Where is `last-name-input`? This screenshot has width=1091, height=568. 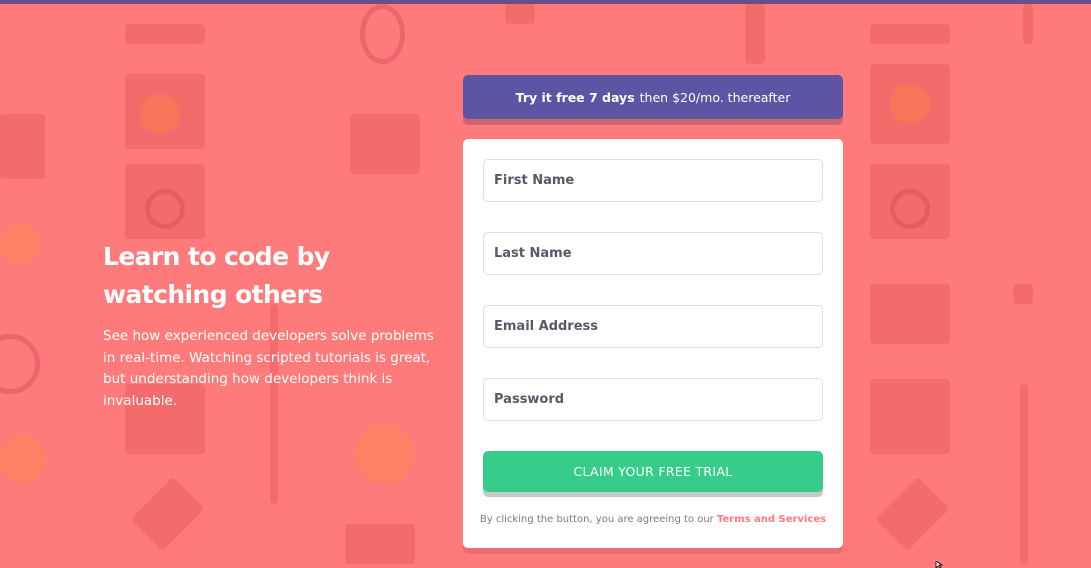
last-name-input is located at coordinates (653, 253).